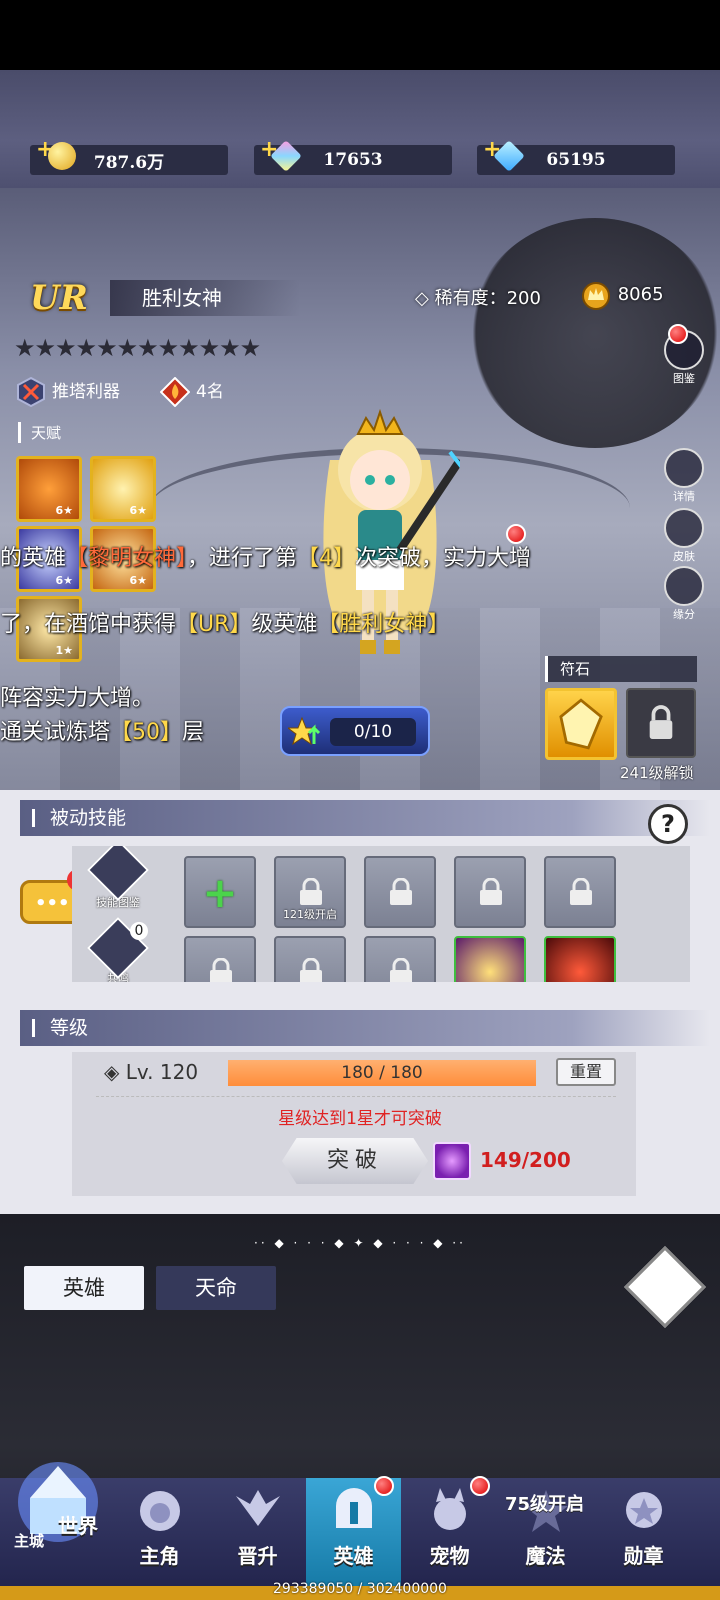  Describe the element at coordinates (684, 528) in the screenshot. I see `skin-icon` at that location.